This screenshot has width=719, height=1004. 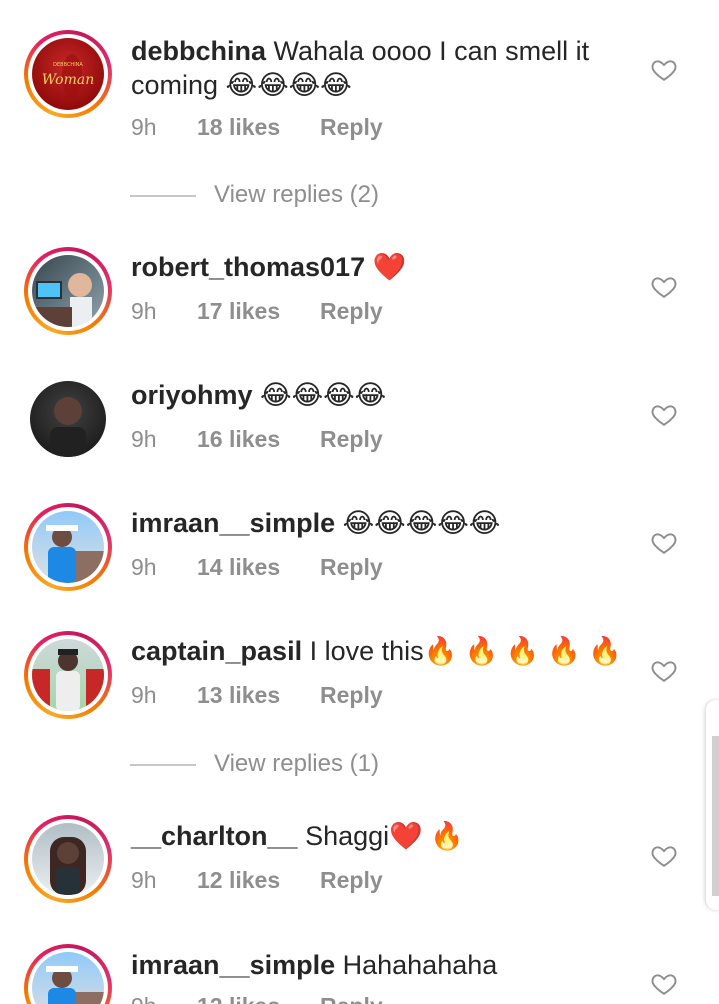 What do you see at coordinates (238, 567) in the screenshot?
I see `likes-count: 14 likes` at bounding box center [238, 567].